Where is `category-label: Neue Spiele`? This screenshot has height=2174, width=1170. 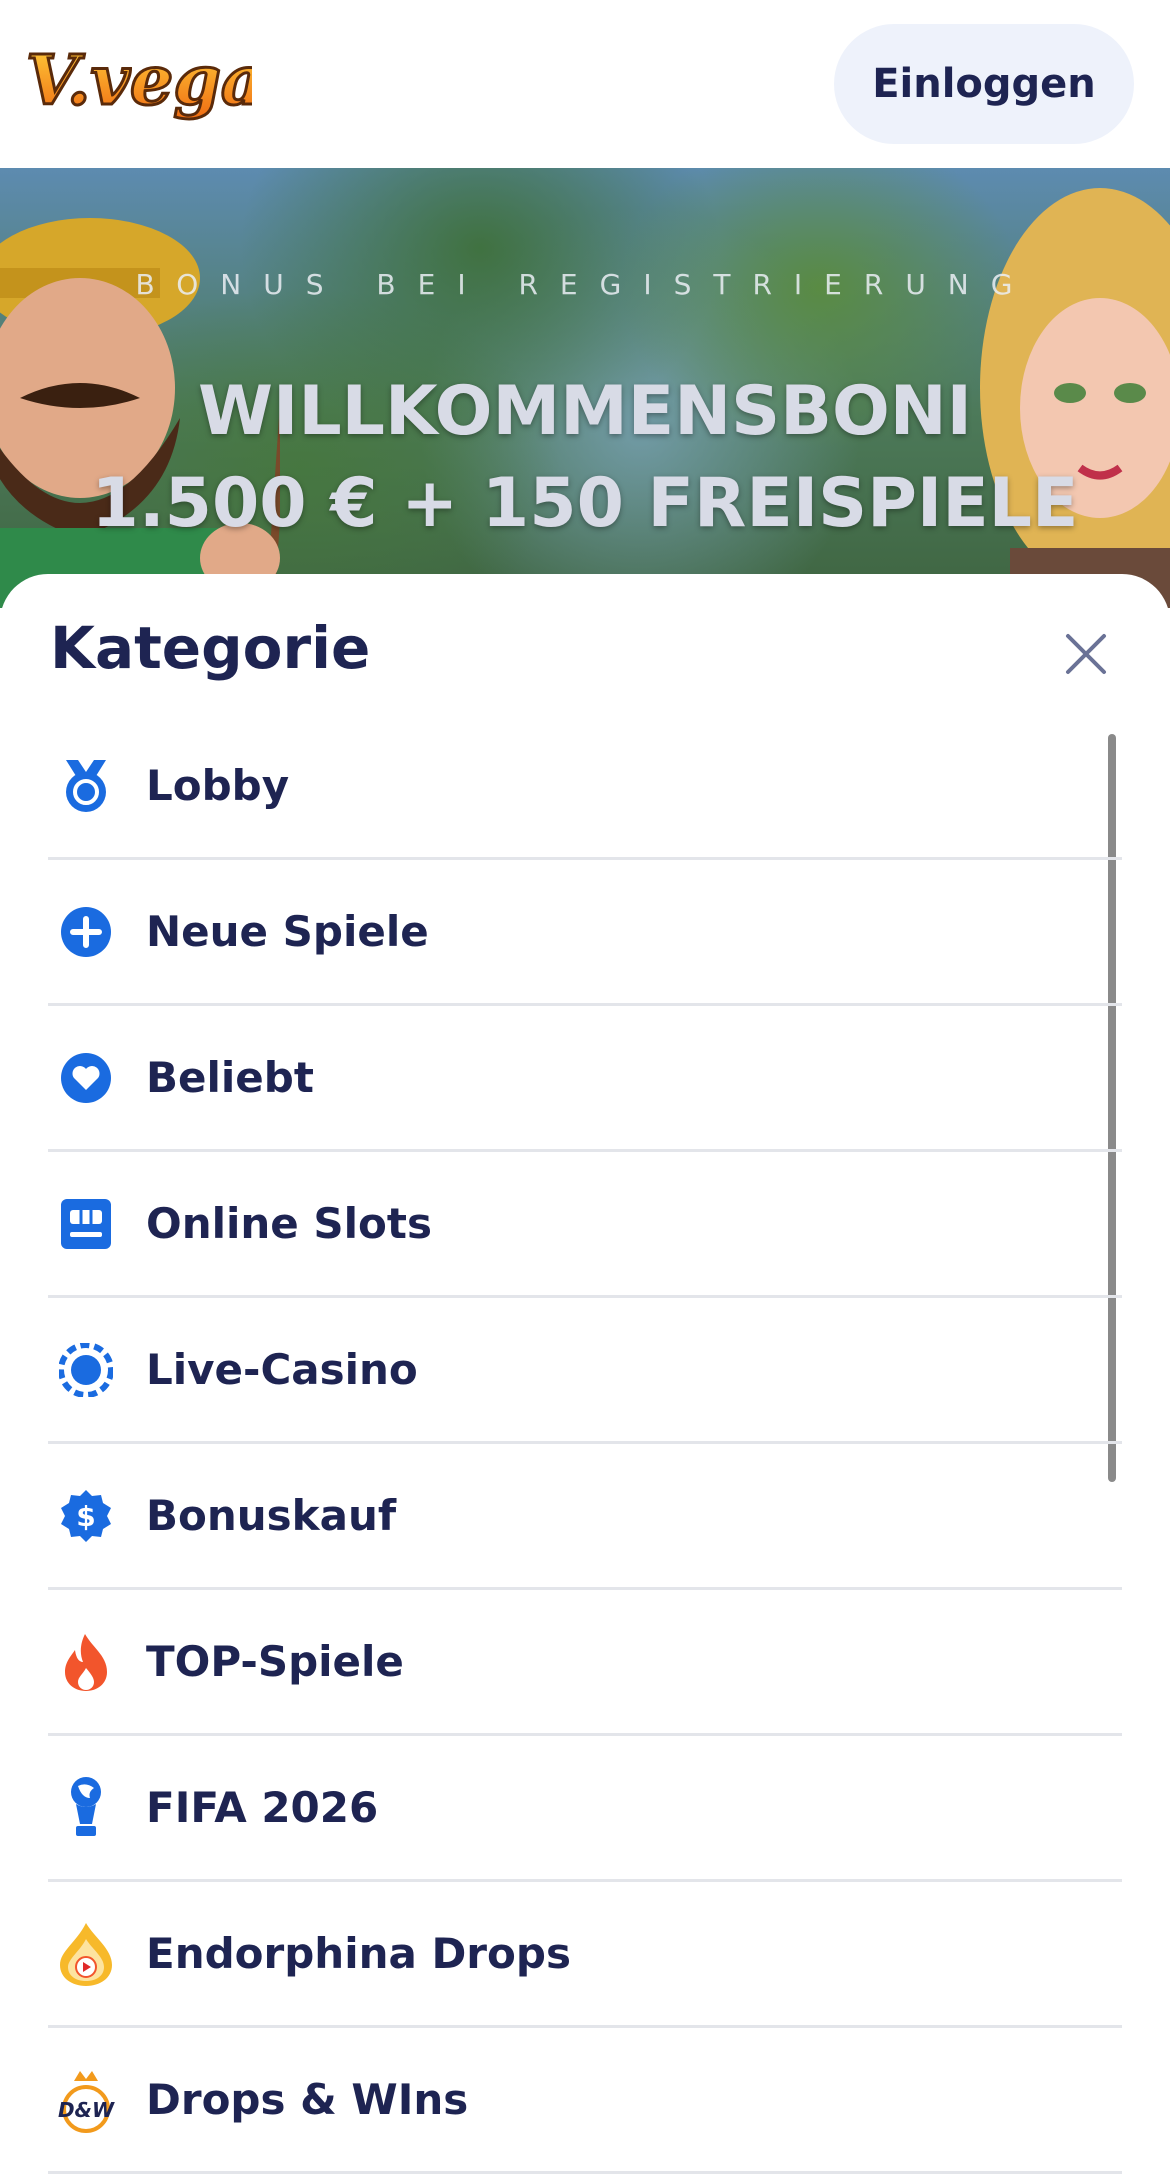
category-label: Neue Spiele is located at coordinates (287, 931).